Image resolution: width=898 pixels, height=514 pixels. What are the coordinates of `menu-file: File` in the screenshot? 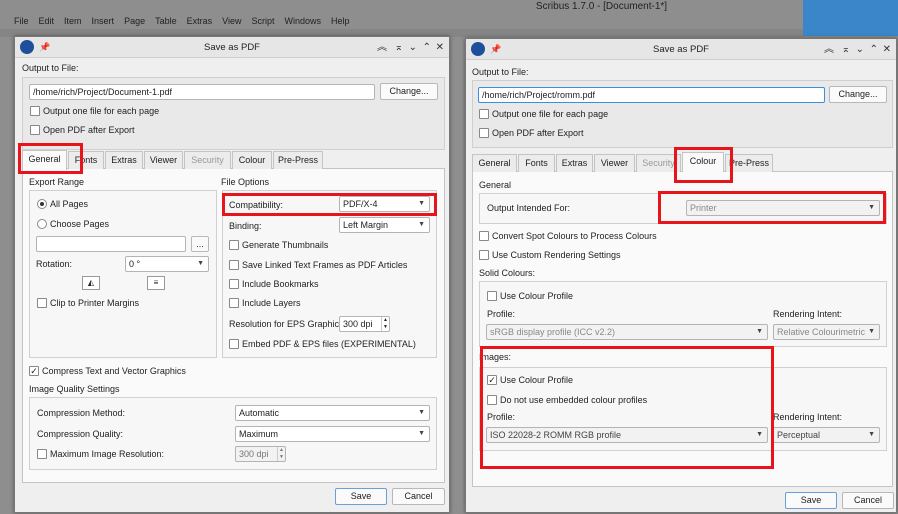 It's located at (17, 21).